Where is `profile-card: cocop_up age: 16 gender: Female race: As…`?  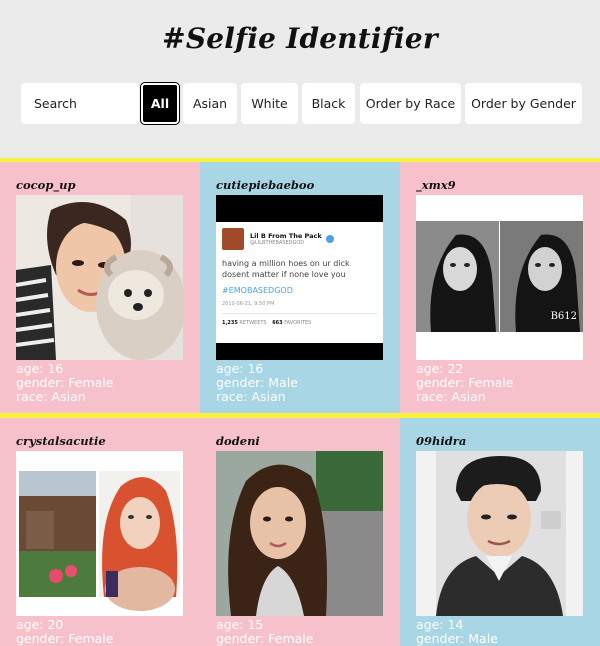
profile-card: cocop_up age: 16 gender: Female race: As… is located at coordinates (100, 287).